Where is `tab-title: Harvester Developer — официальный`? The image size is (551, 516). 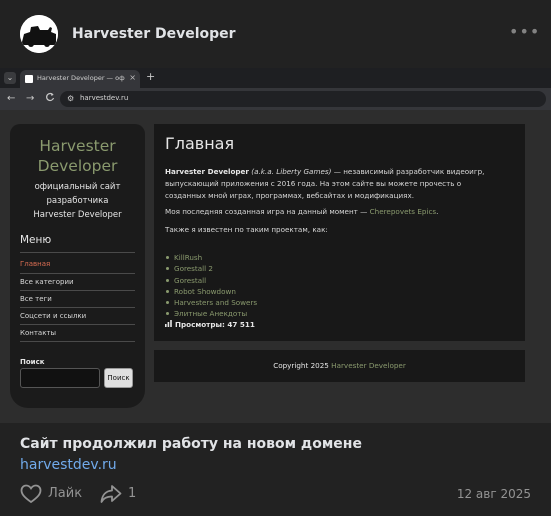 tab-title: Harvester Developer — официальный is located at coordinates (81, 78).